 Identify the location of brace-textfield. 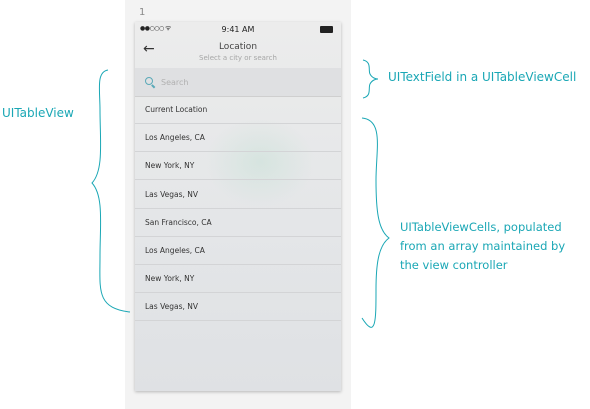
(370, 79).